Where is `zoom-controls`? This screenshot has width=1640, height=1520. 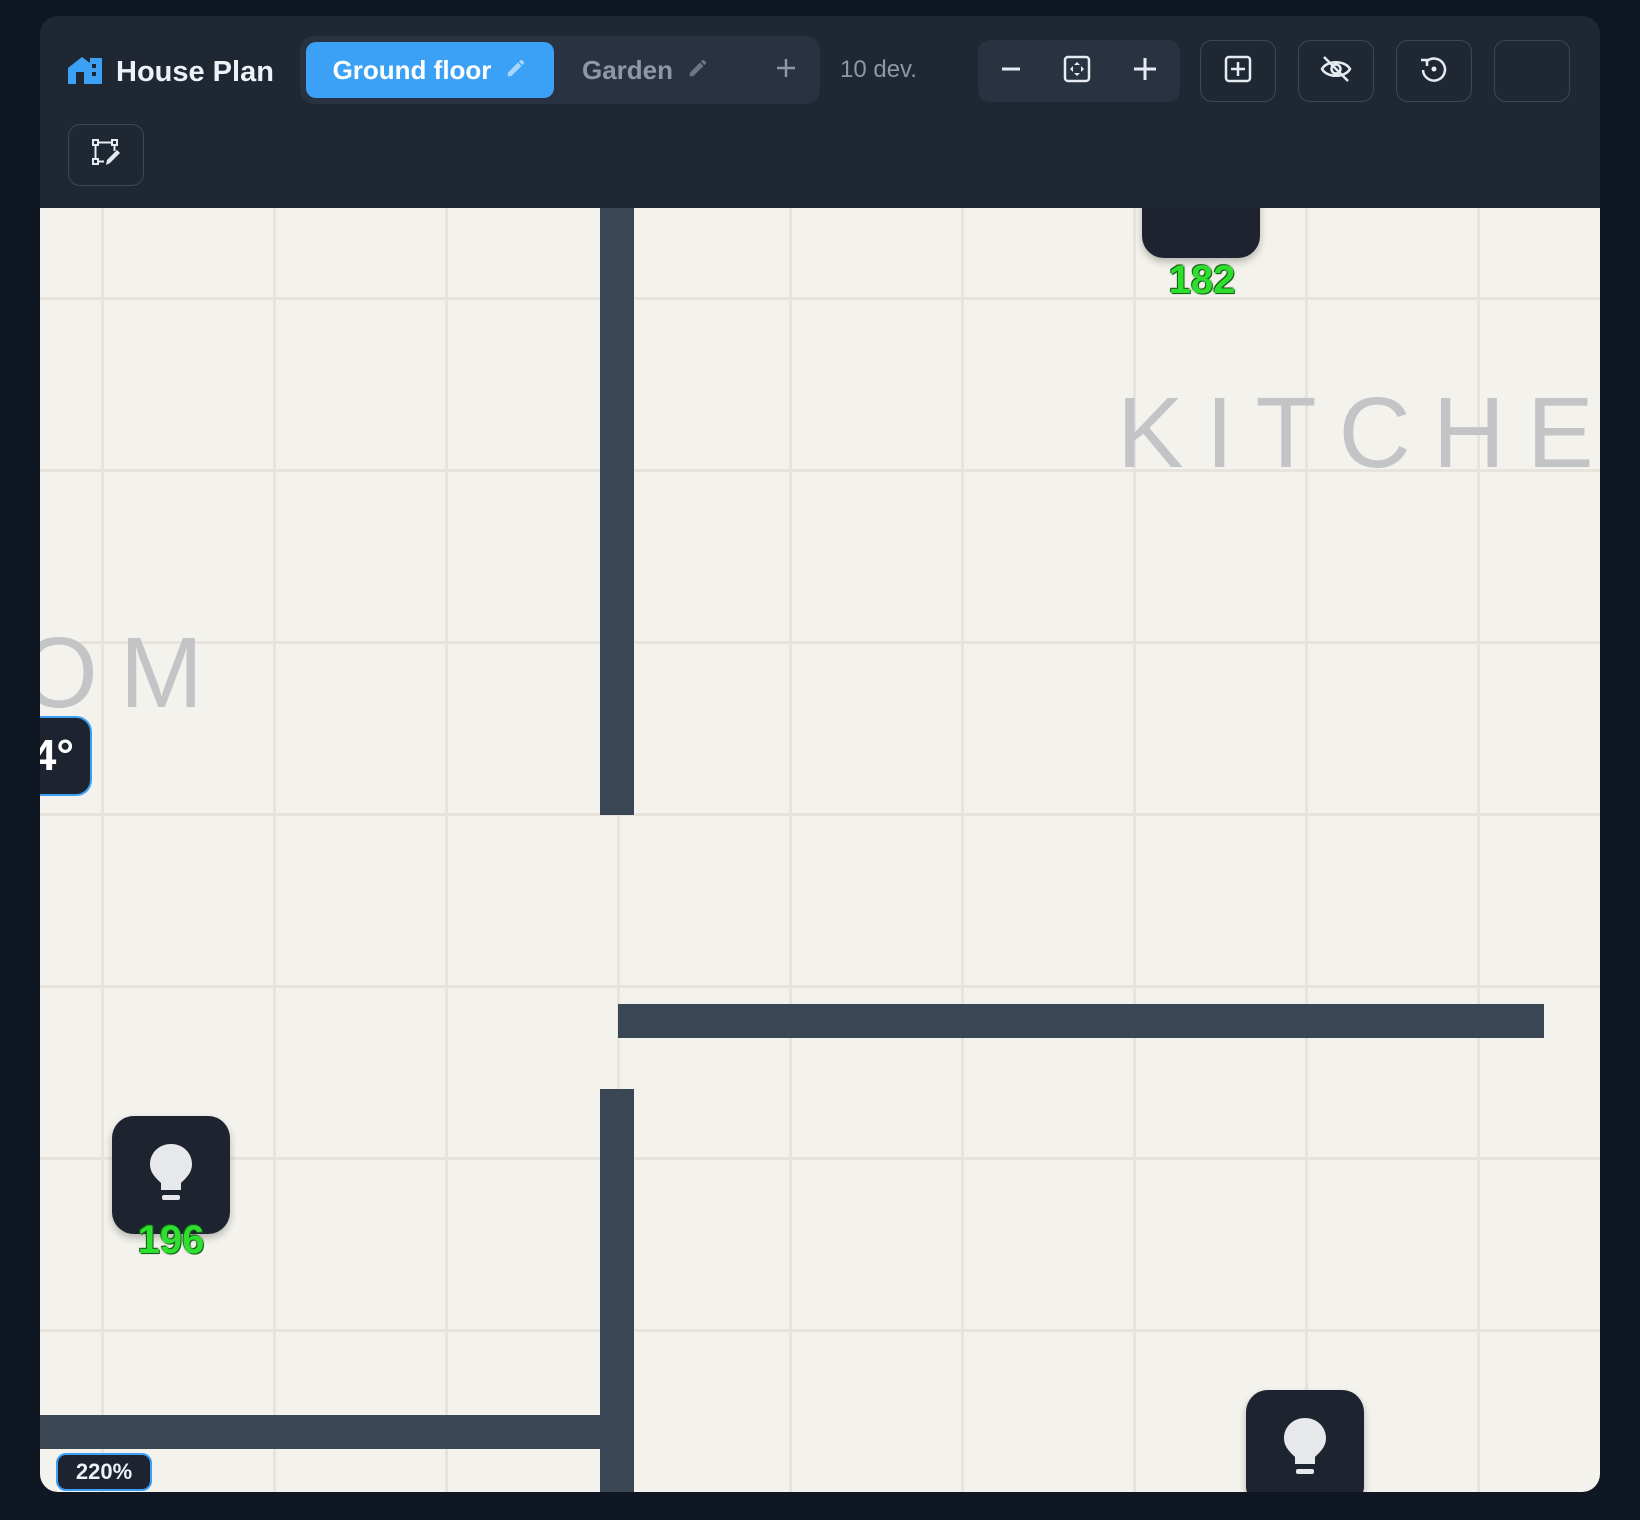 zoom-controls is located at coordinates (1079, 71).